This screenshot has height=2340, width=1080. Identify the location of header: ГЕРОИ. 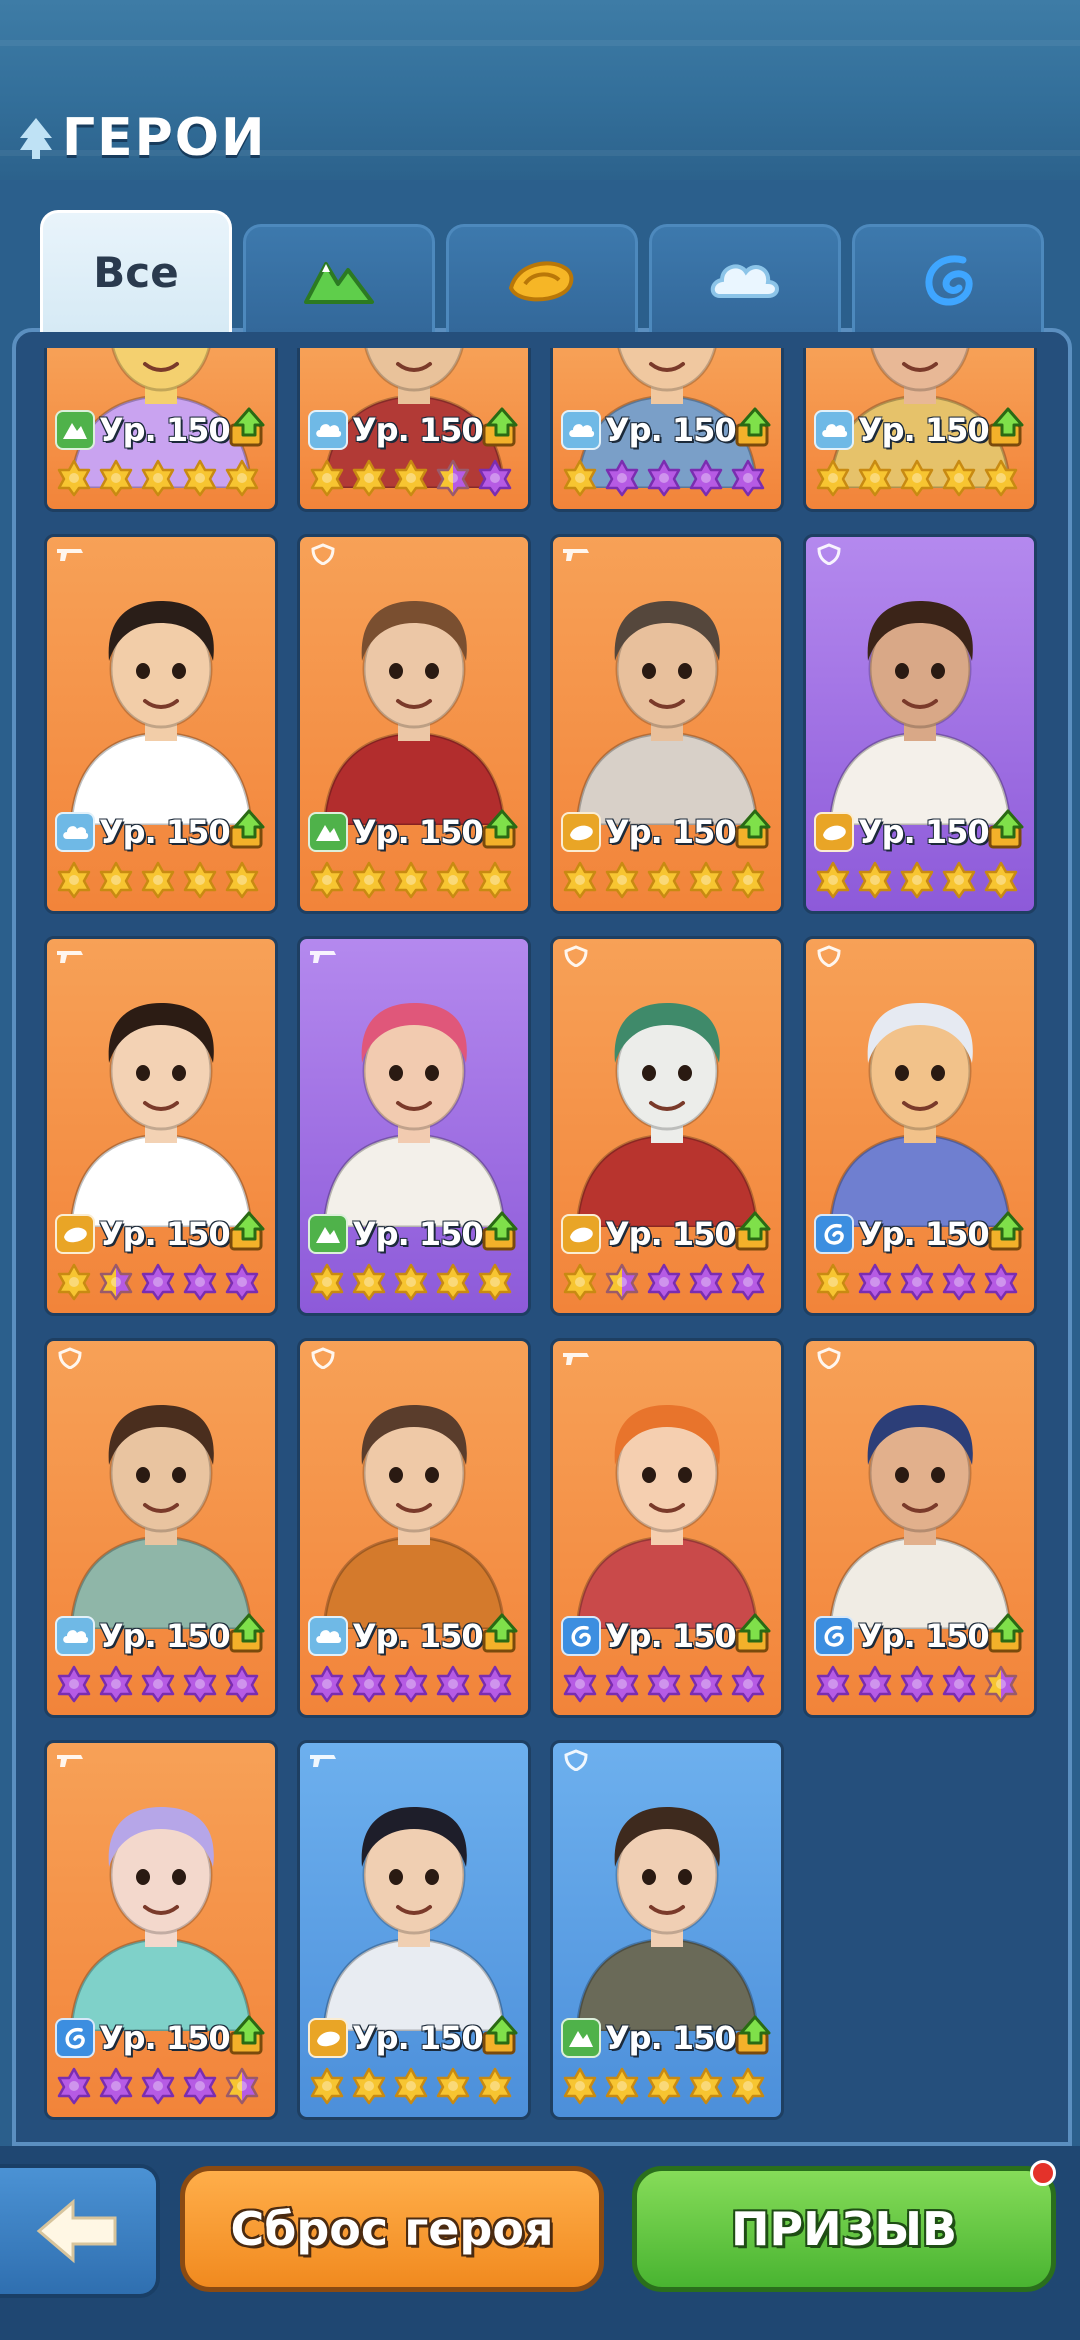
(141, 138).